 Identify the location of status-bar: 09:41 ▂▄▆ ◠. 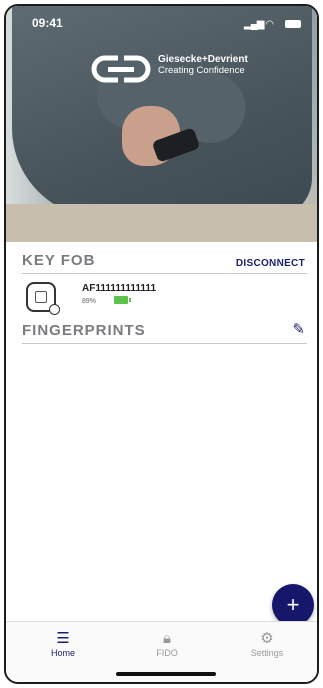
(161, 24).